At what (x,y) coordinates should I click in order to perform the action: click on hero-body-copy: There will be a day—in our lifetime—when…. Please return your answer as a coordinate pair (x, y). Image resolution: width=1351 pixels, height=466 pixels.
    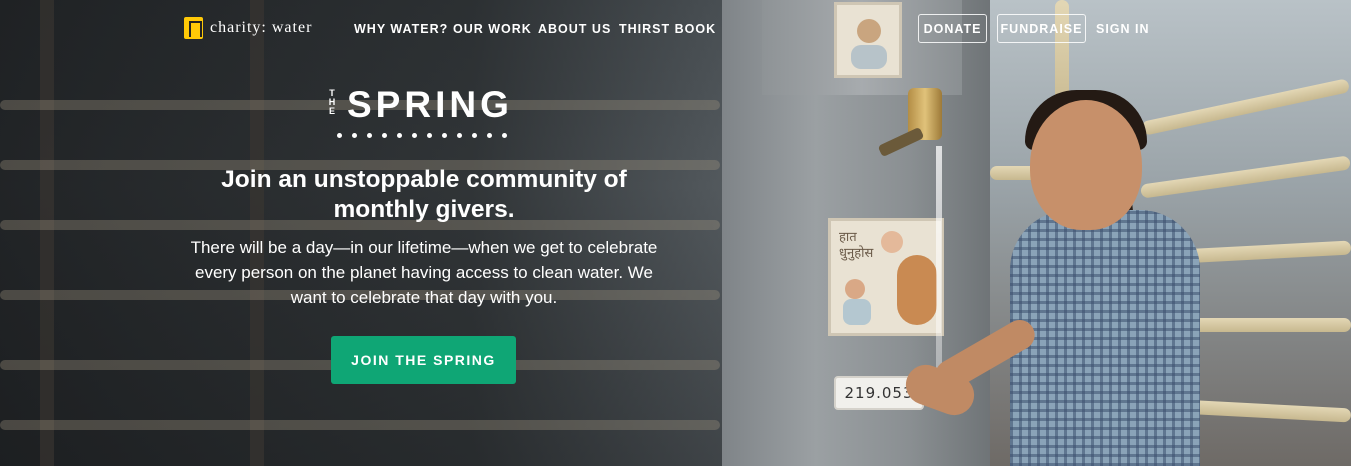
    Looking at the image, I should click on (424, 272).